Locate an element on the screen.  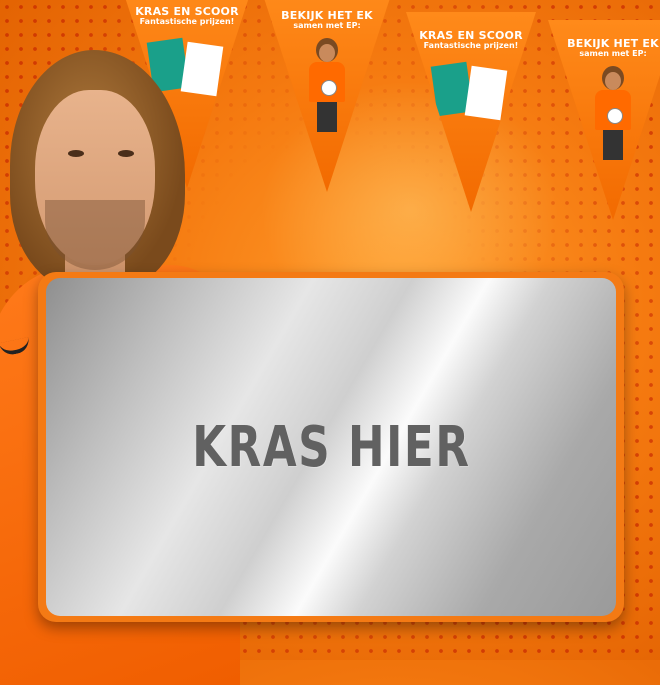
scratch-label: KRAS HIER is located at coordinates (331, 447).